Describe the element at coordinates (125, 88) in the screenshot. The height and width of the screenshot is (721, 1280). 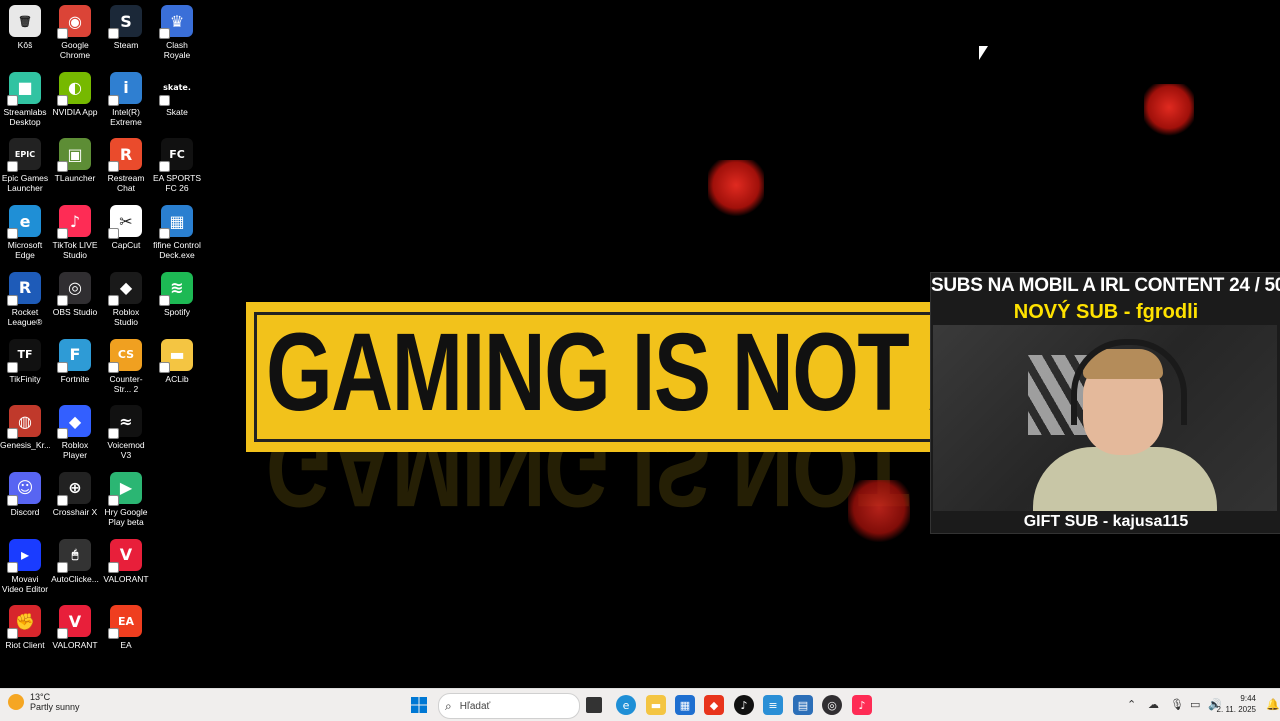
I see `app-icon: i` at that location.